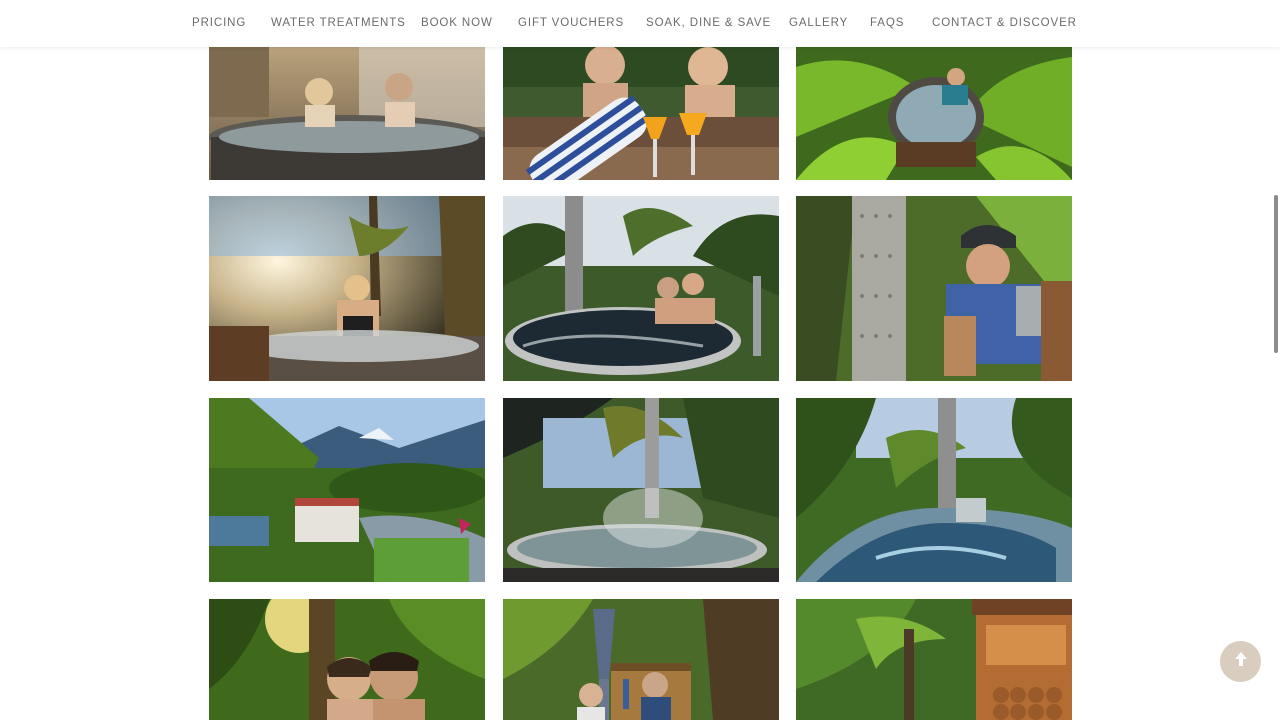 The image size is (1280, 720). What do you see at coordinates (219, 23) in the screenshot?
I see `nav-pricing: PRICING` at bounding box center [219, 23].